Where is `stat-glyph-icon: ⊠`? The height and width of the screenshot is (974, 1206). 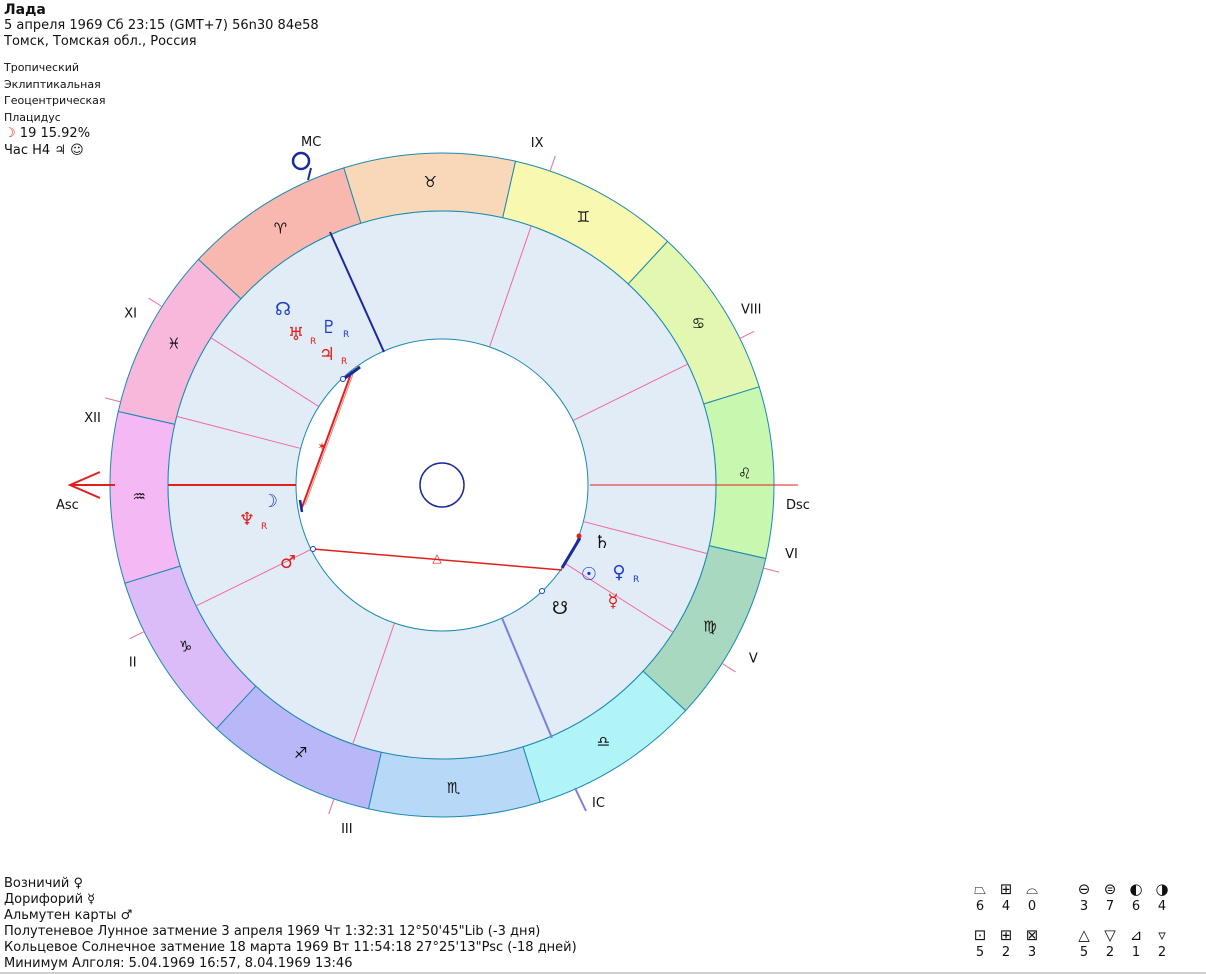
stat-glyph-icon: ⊠ is located at coordinates (1032, 935).